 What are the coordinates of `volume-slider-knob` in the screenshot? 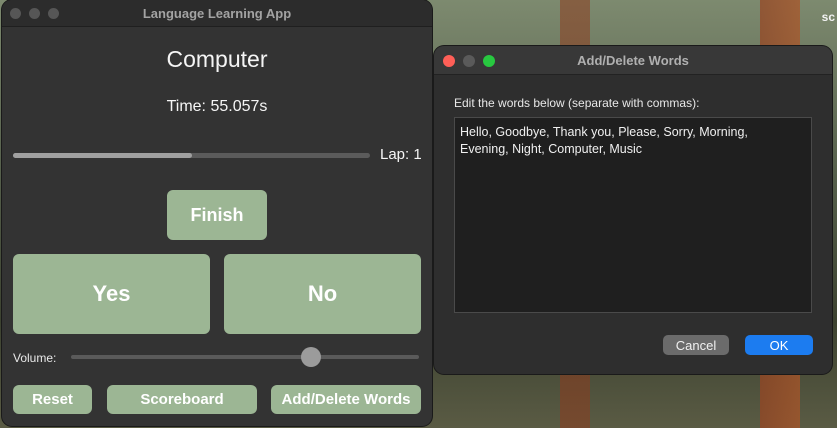 It's located at (311, 357).